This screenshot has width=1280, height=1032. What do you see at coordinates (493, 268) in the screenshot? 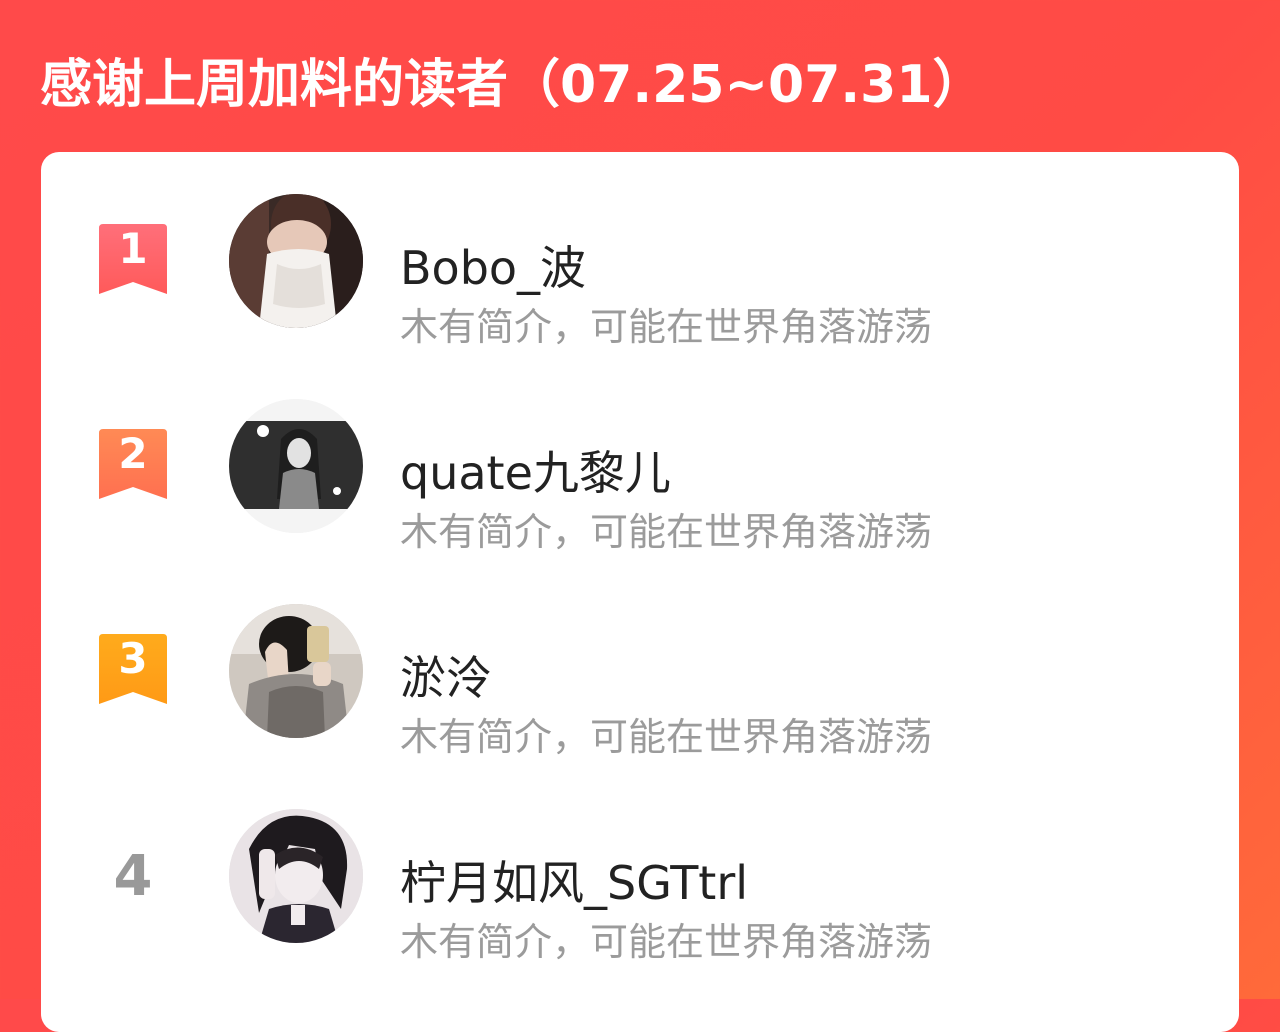
I see `reader-name: Bobo_波` at bounding box center [493, 268].